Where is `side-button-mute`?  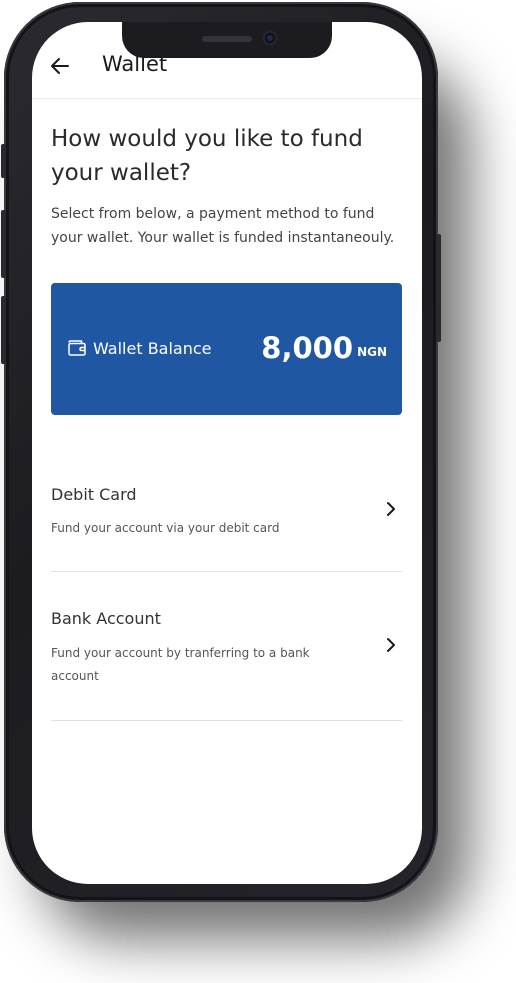 side-button-mute is located at coordinates (3, 161).